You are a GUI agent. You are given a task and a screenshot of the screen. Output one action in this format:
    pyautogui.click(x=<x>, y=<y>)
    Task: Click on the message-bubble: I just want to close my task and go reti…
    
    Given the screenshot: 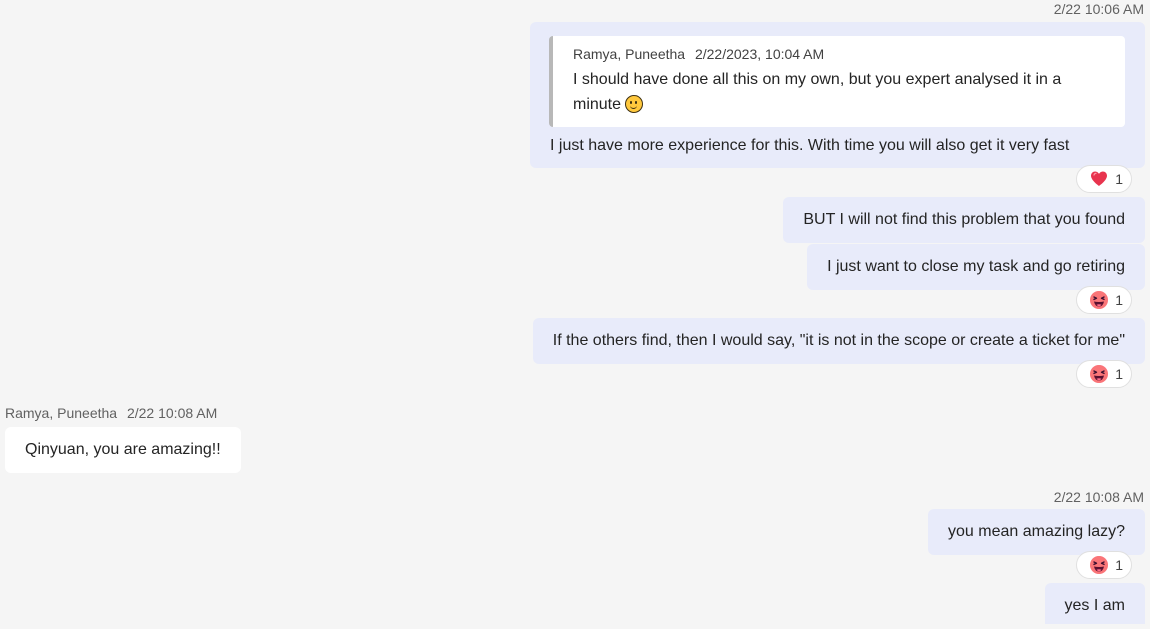 What is the action you would take?
    pyautogui.click(x=976, y=267)
    